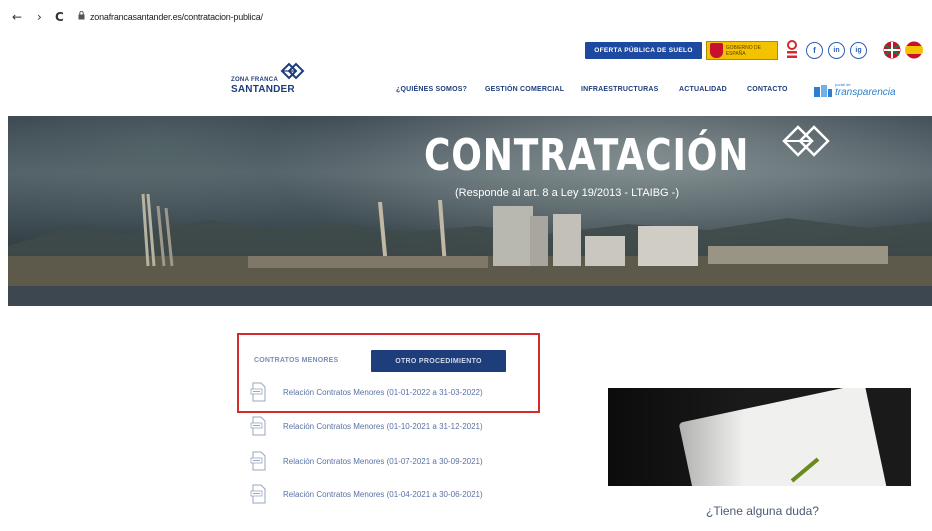 The width and height of the screenshot is (932, 531). I want to click on nav-gestion-comercial: GESTIÓN COMERCIAL, so click(524, 89).